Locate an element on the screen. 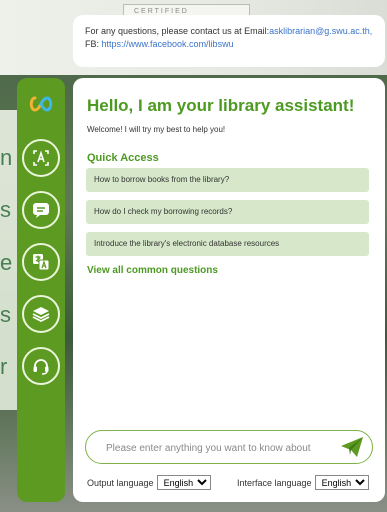 The width and height of the screenshot is (387, 512). output-language-select: English is located at coordinates (183, 482).